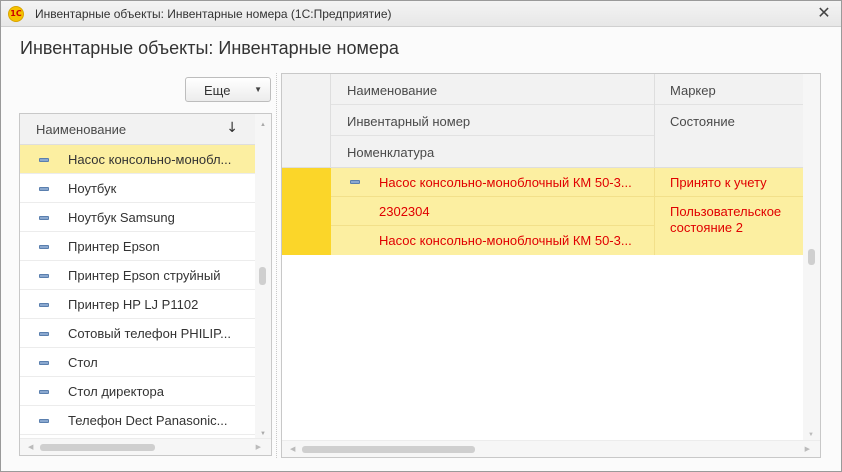  Describe the element at coordinates (492, 211) in the screenshot. I see `cell-inventory-number: 2302304` at that location.